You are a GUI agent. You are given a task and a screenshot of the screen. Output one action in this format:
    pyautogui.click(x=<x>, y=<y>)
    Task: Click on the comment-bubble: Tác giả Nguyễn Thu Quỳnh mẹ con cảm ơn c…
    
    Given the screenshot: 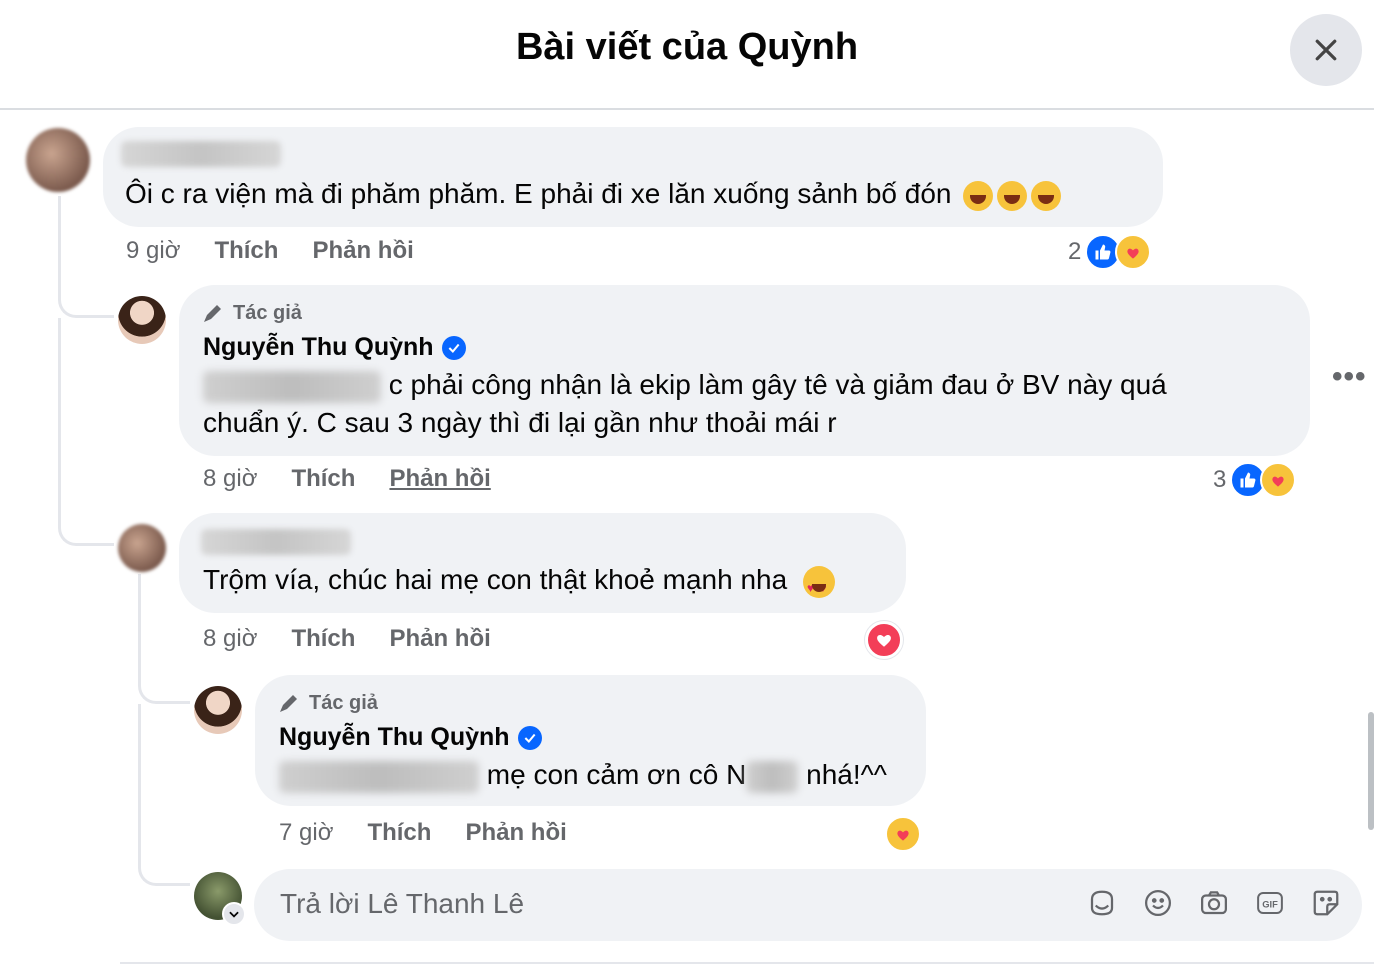 What is the action you would take?
    pyautogui.click(x=590, y=740)
    